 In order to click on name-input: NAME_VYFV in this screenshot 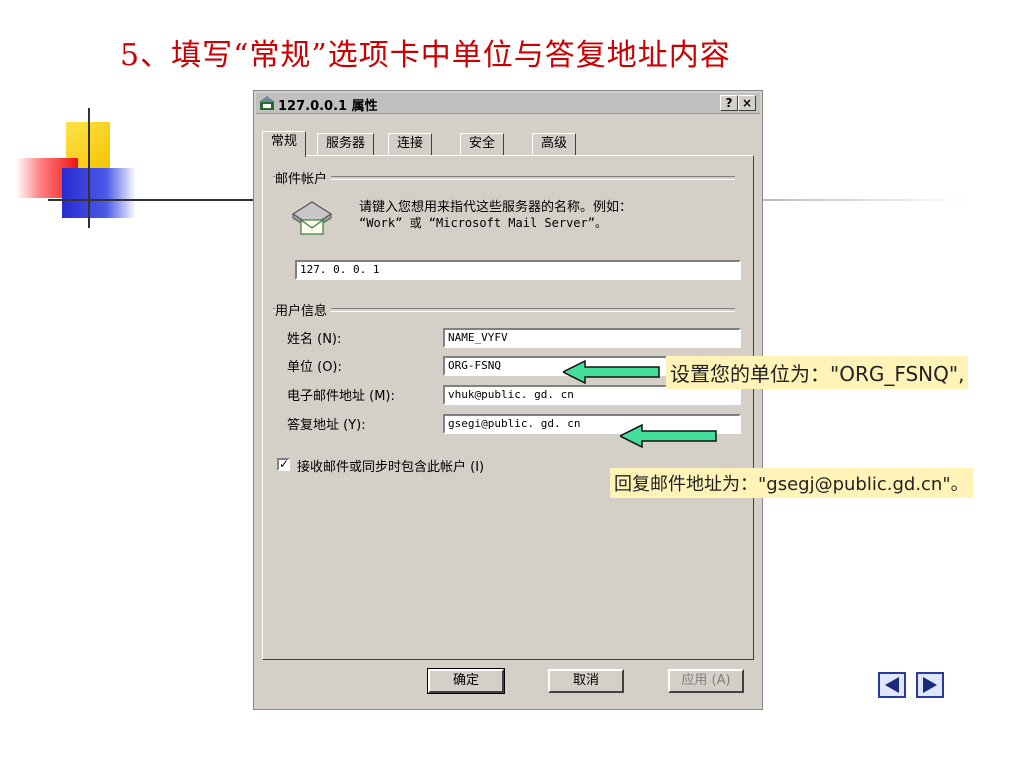, I will do `click(592, 338)`.